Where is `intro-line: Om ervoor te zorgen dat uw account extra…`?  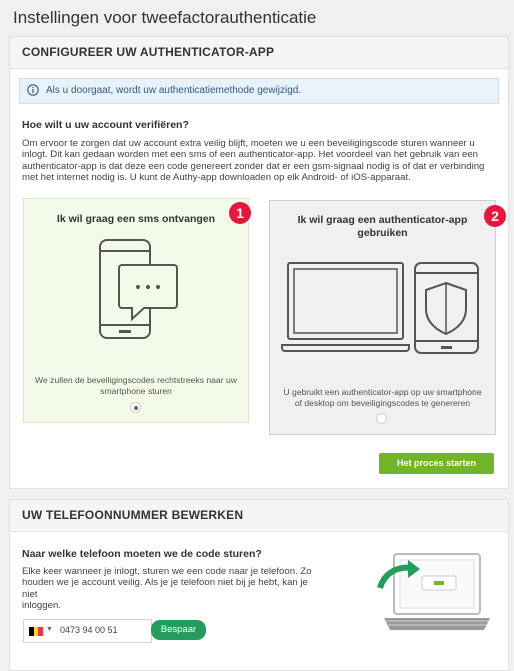
intro-line: Om ervoor te zorgen dat uw account extra… is located at coordinates (248, 143).